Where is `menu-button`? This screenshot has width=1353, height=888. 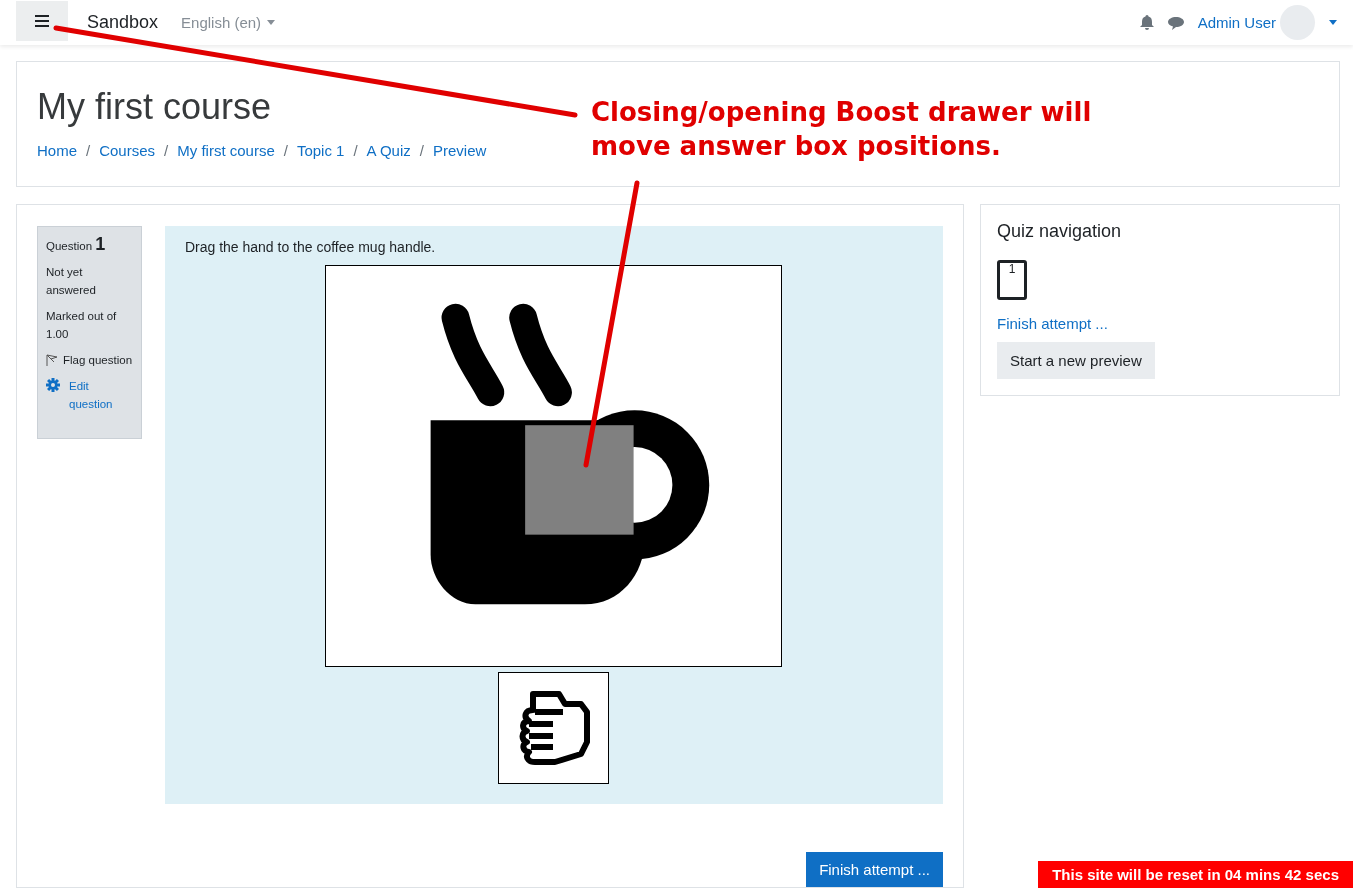 menu-button is located at coordinates (42, 20).